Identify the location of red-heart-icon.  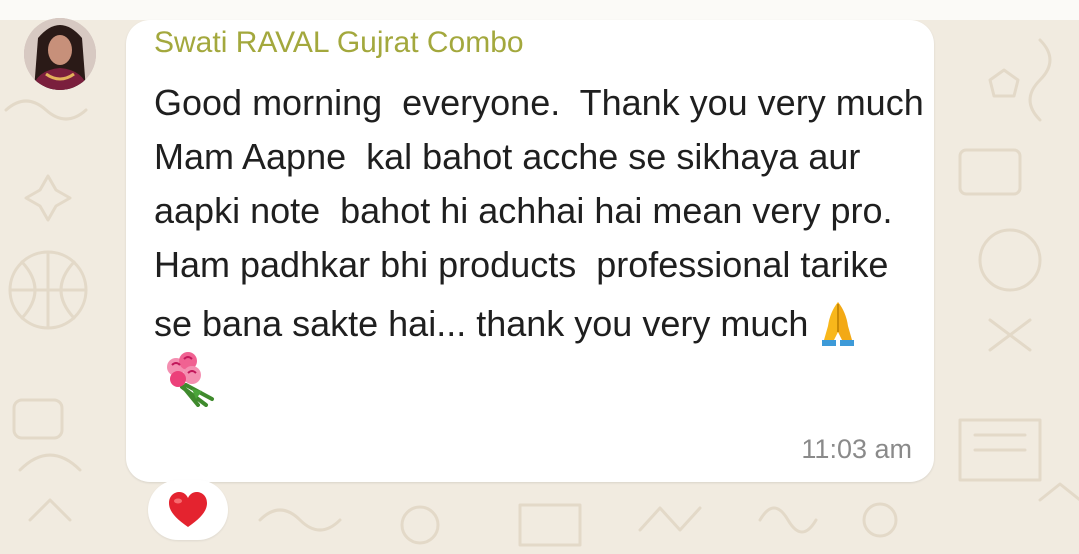
(188, 509).